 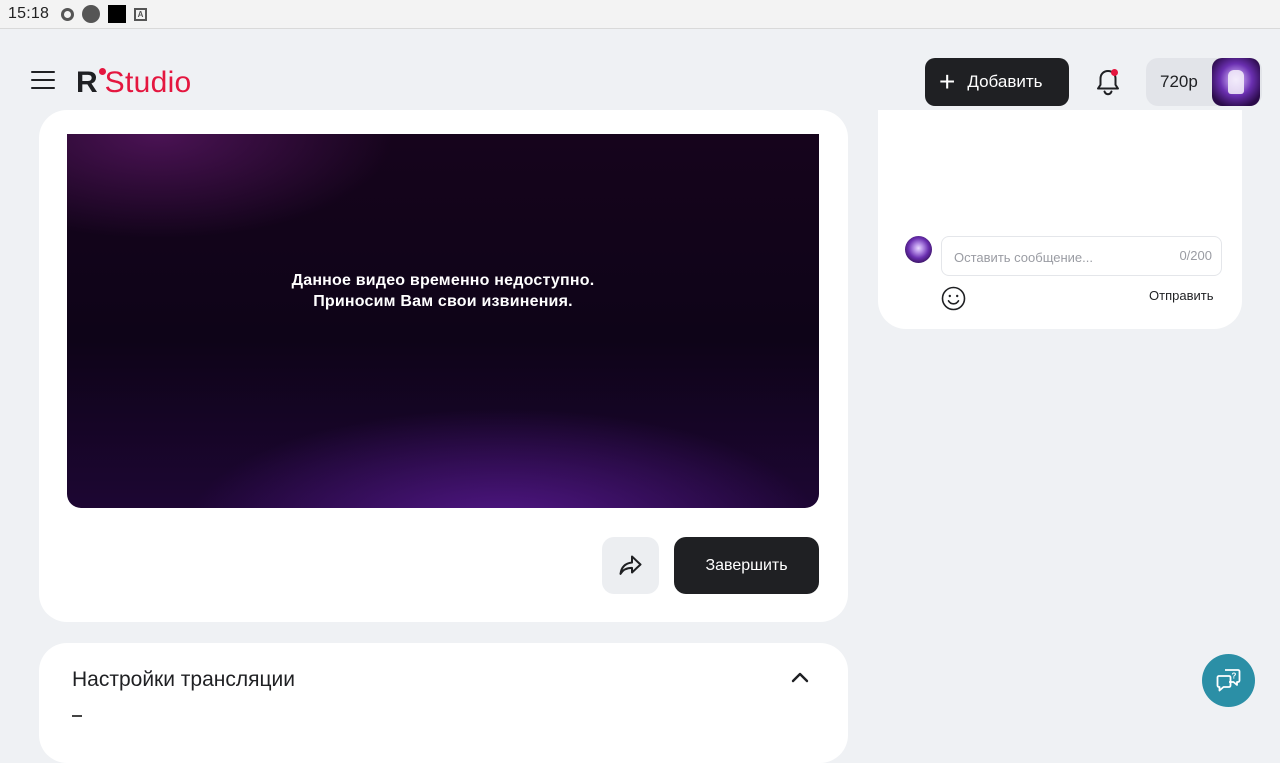 What do you see at coordinates (443, 301) in the screenshot?
I see `video-message-line2: Приносим Вам свои извинения.` at bounding box center [443, 301].